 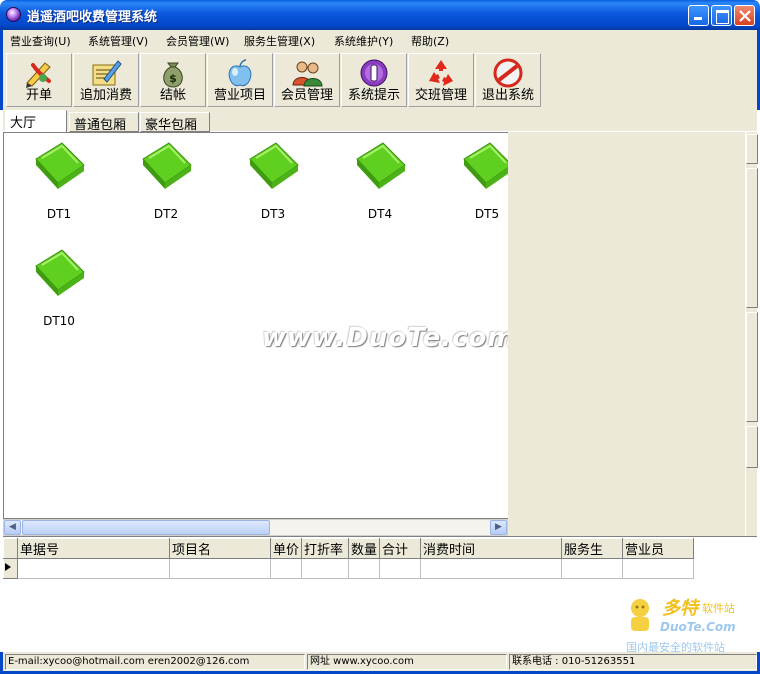 I want to click on add-consume-button: 追加消费, so click(x=106, y=80).